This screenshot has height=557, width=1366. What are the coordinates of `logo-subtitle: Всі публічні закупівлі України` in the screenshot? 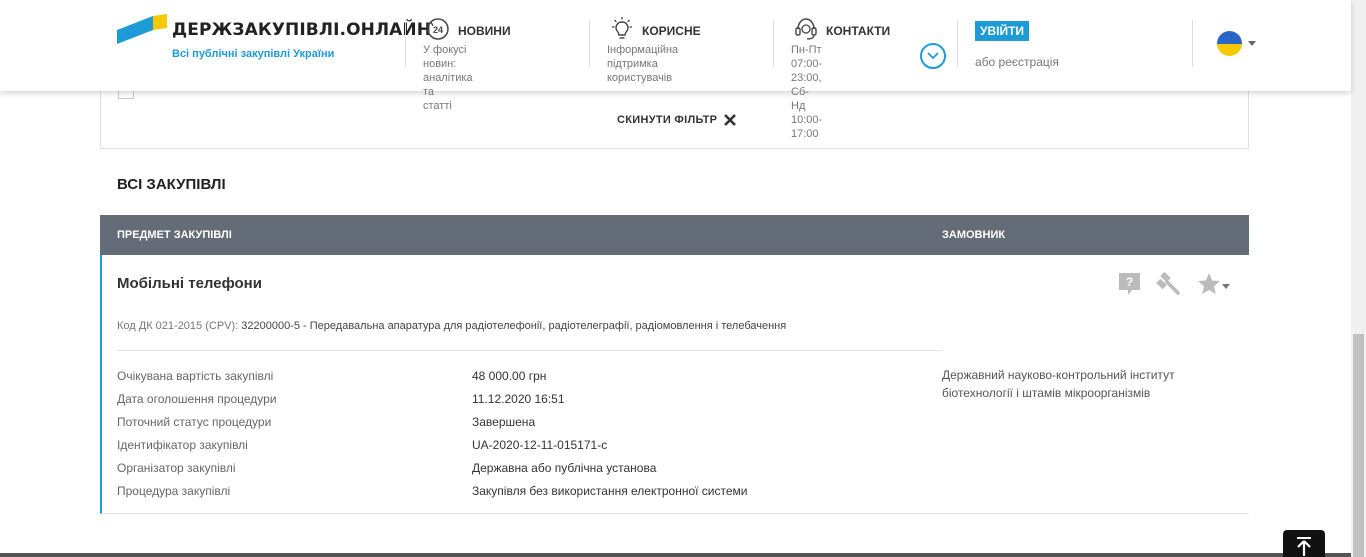 It's located at (253, 54).